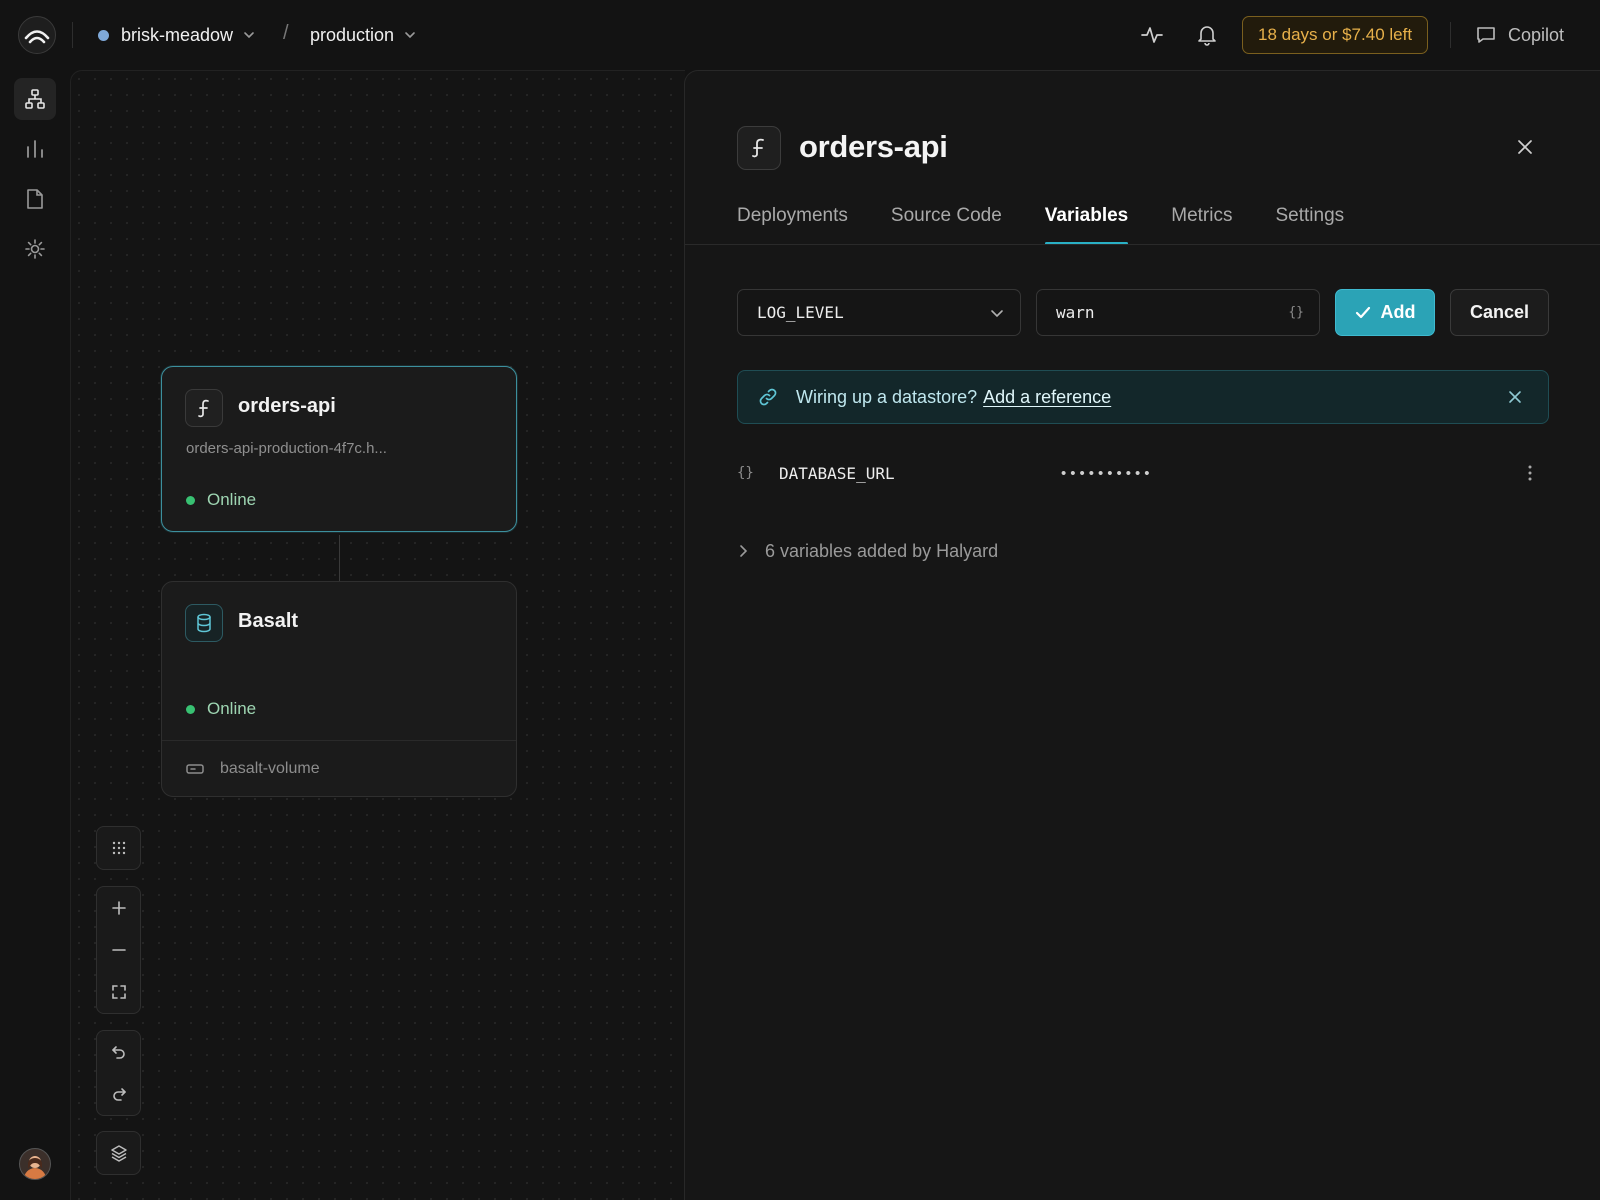  I want to click on zoom-controls, so click(118, 950).